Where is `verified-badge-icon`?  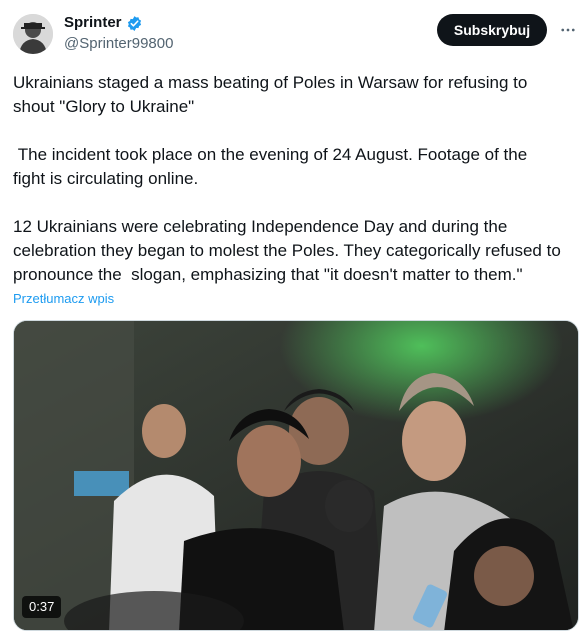 verified-badge-icon is located at coordinates (134, 23).